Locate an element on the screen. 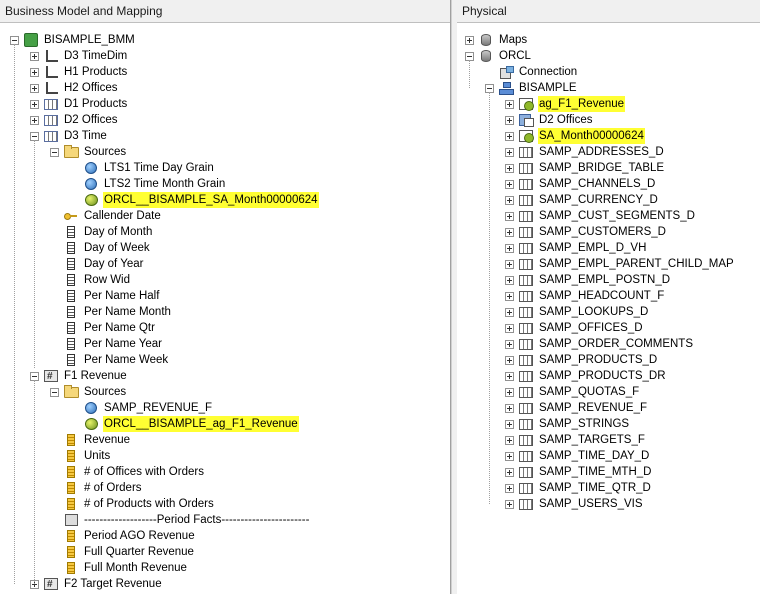 Image resolution: width=760 pixels, height=594 pixels. tree-item-column: Per Name Year is located at coordinates (106, 344).